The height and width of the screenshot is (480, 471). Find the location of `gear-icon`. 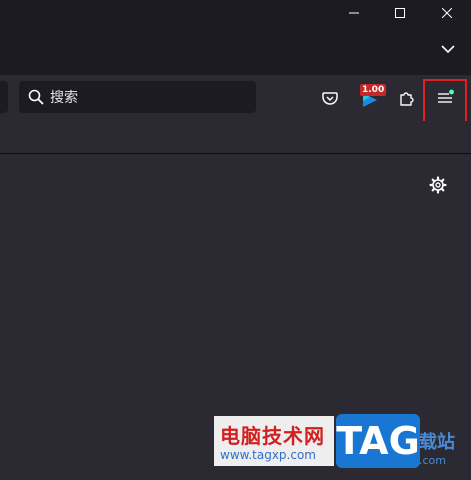

gear-icon is located at coordinates (438, 185).